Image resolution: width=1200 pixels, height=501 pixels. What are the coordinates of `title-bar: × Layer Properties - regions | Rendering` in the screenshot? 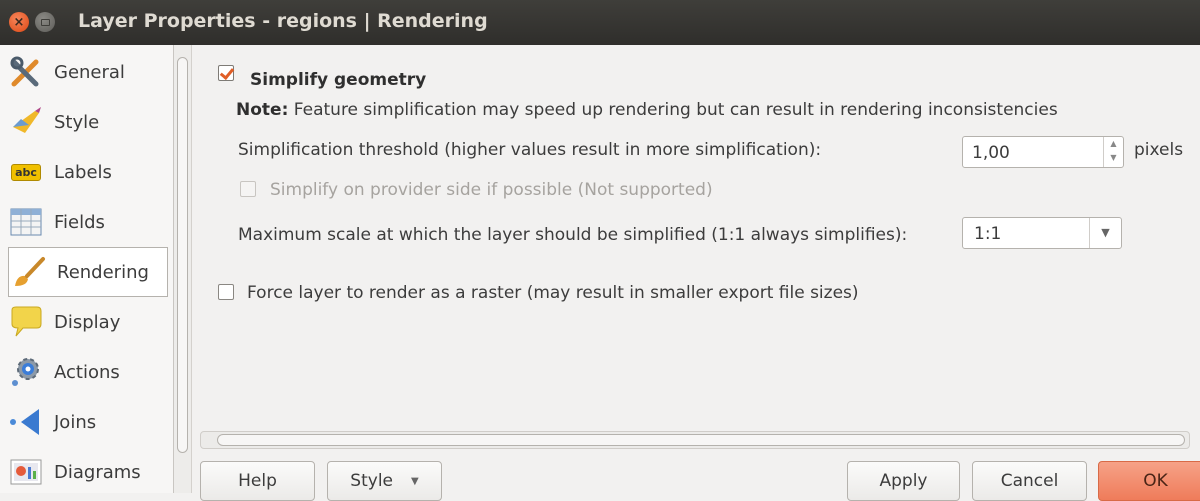 It's located at (600, 22).